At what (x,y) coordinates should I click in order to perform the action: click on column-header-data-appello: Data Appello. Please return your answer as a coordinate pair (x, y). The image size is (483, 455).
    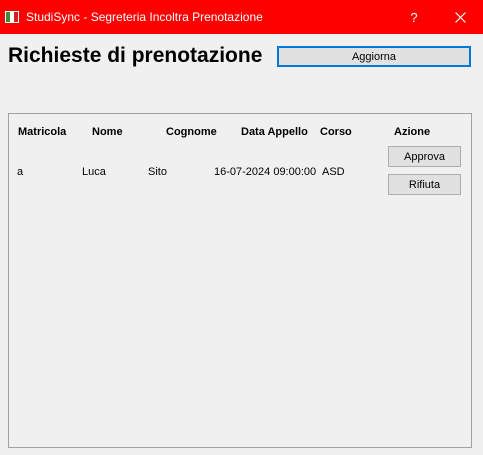
    Looking at the image, I should click on (274, 132).